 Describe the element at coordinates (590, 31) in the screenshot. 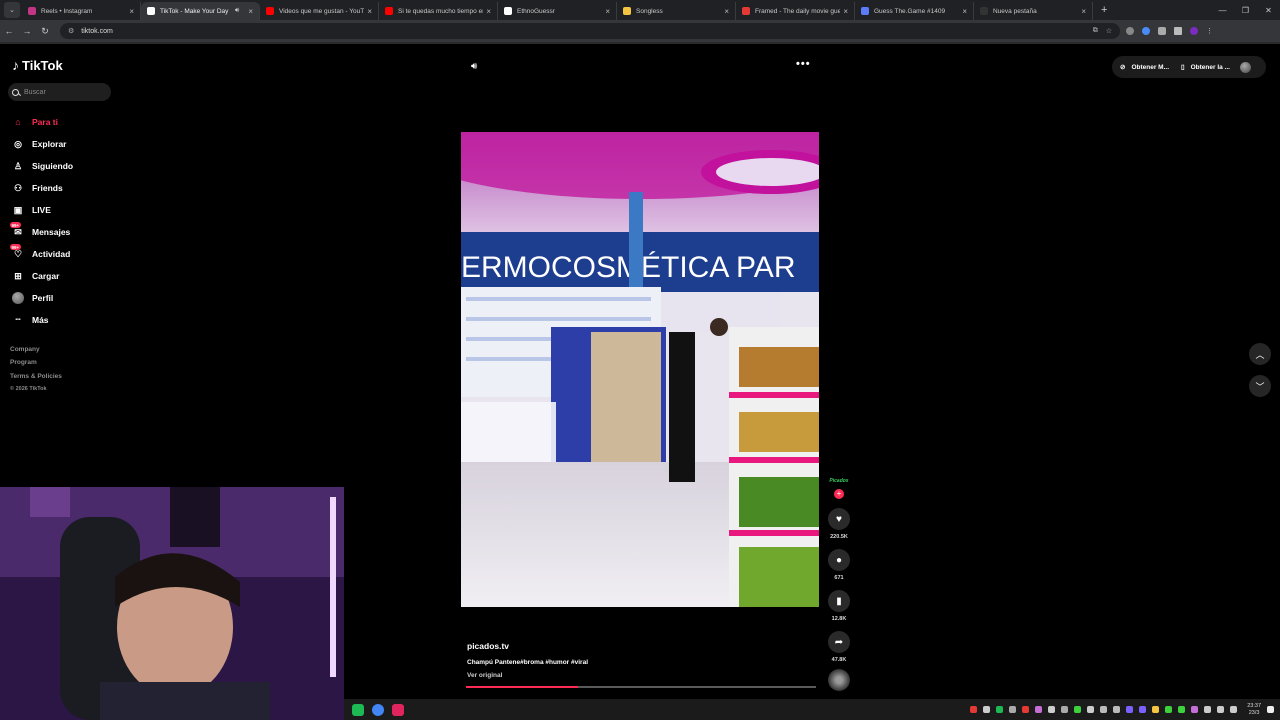

I see `url-field: ⚙ tiktok.com ⧉ ☆` at that location.